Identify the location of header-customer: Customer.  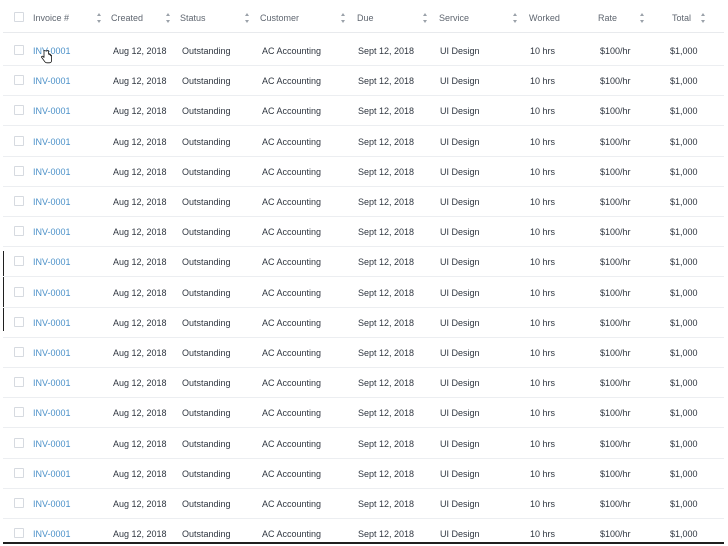
(279, 18).